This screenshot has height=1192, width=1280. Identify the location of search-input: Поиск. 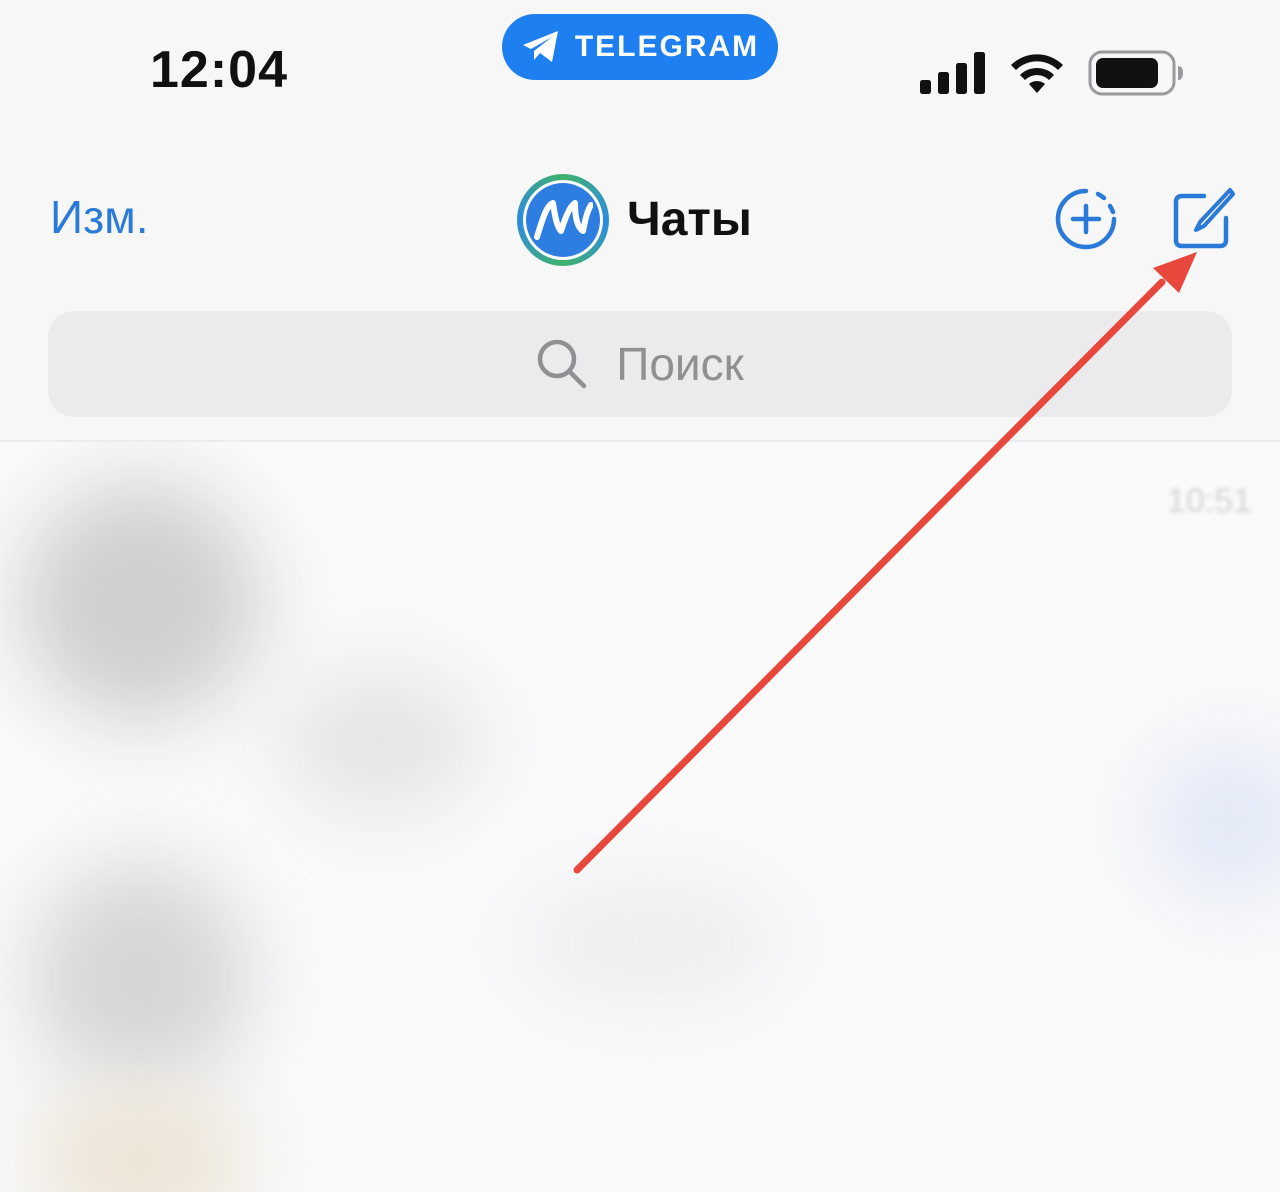
(640, 364).